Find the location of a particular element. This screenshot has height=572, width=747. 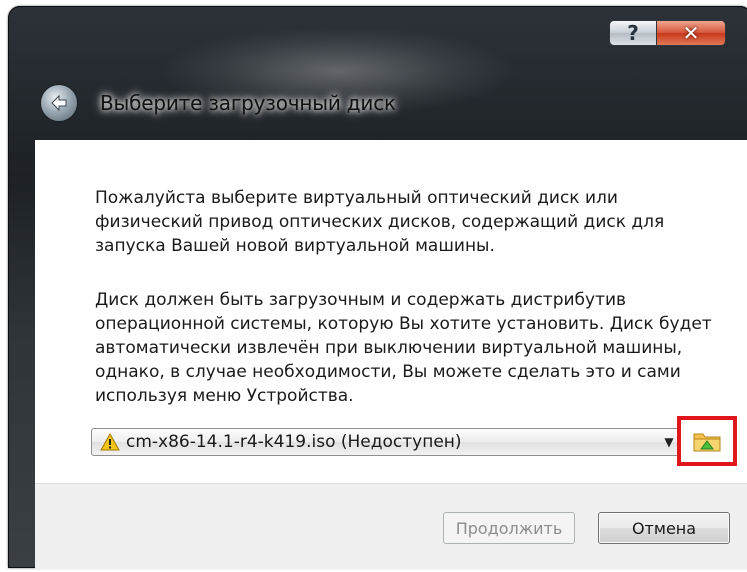

close-button: ✕ is located at coordinates (691, 33).